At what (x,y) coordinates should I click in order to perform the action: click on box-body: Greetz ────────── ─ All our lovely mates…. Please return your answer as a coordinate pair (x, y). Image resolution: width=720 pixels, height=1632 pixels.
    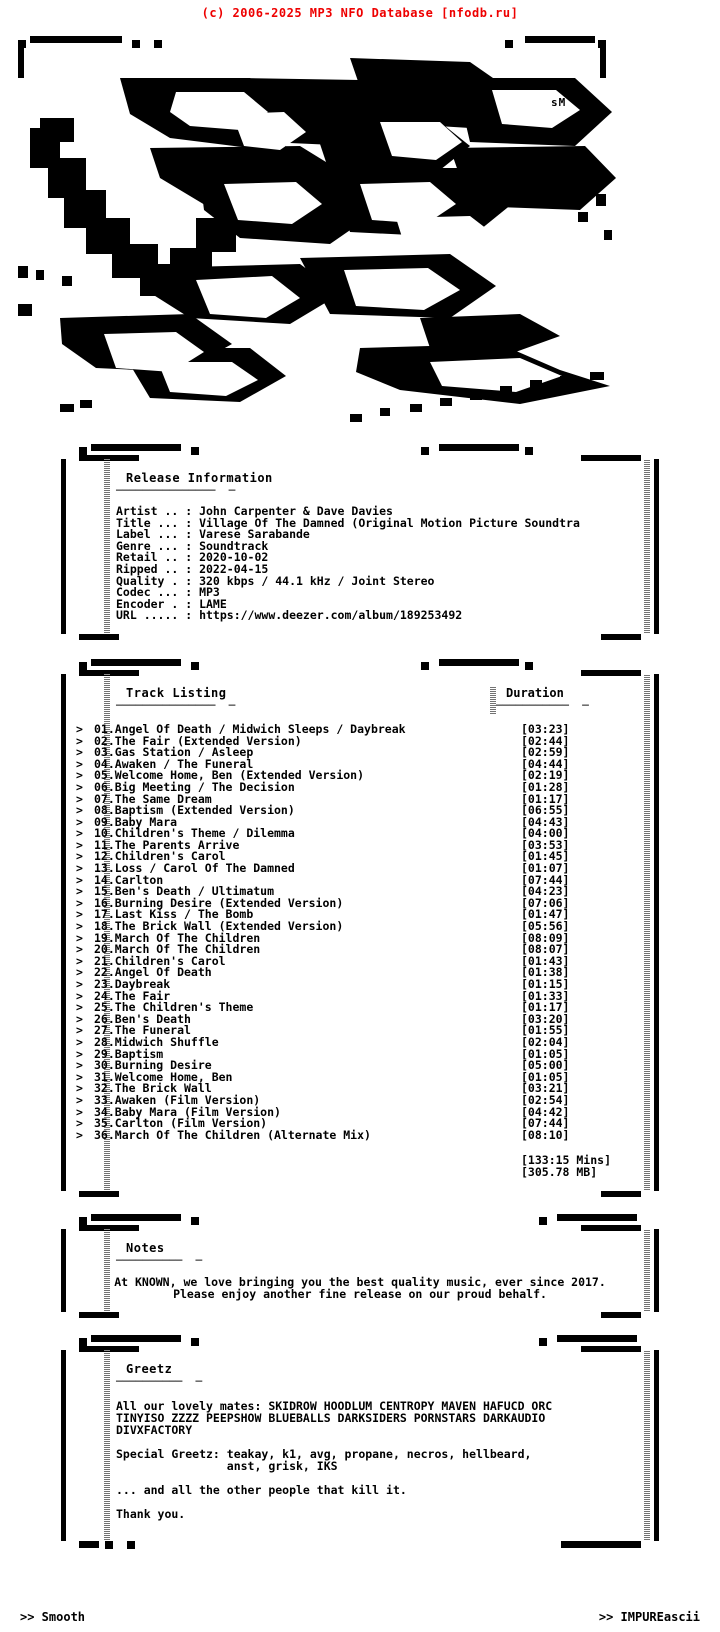
    Looking at the image, I should click on (360, 1445).